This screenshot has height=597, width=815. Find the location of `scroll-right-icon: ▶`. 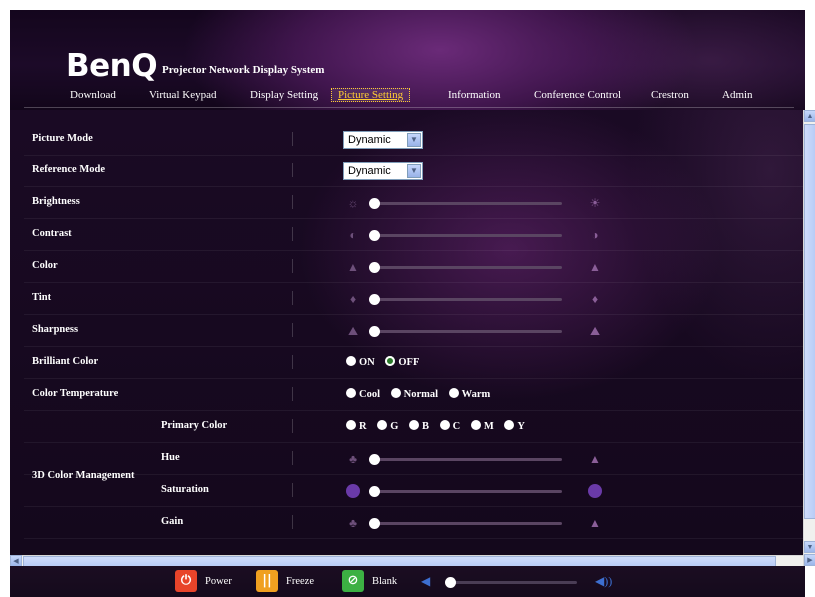

scroll-right-icon: ▶ is located at coordinates (809, 560).